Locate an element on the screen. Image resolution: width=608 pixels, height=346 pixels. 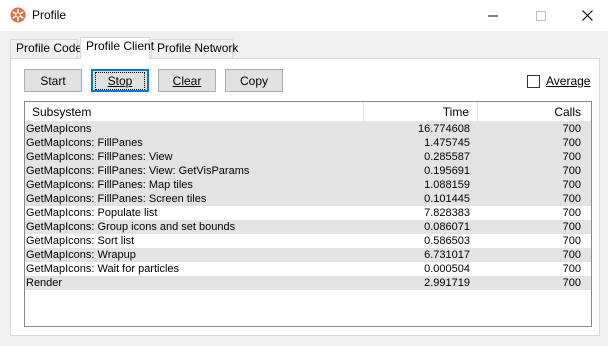
table-row: GetMapIcons: Sort list 0.586503 700 is located at coordinates (308, 241).